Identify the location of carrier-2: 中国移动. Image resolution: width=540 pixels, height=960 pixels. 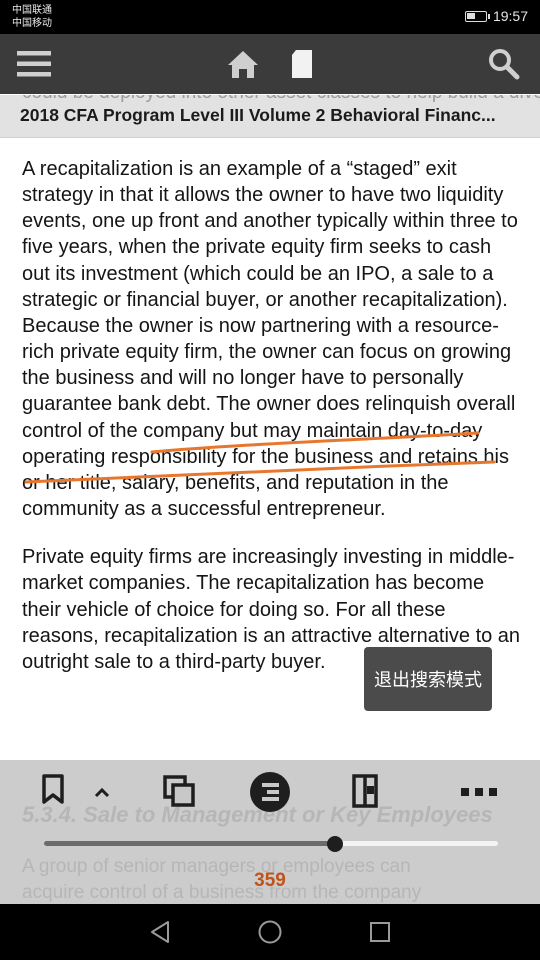
(32, 23).